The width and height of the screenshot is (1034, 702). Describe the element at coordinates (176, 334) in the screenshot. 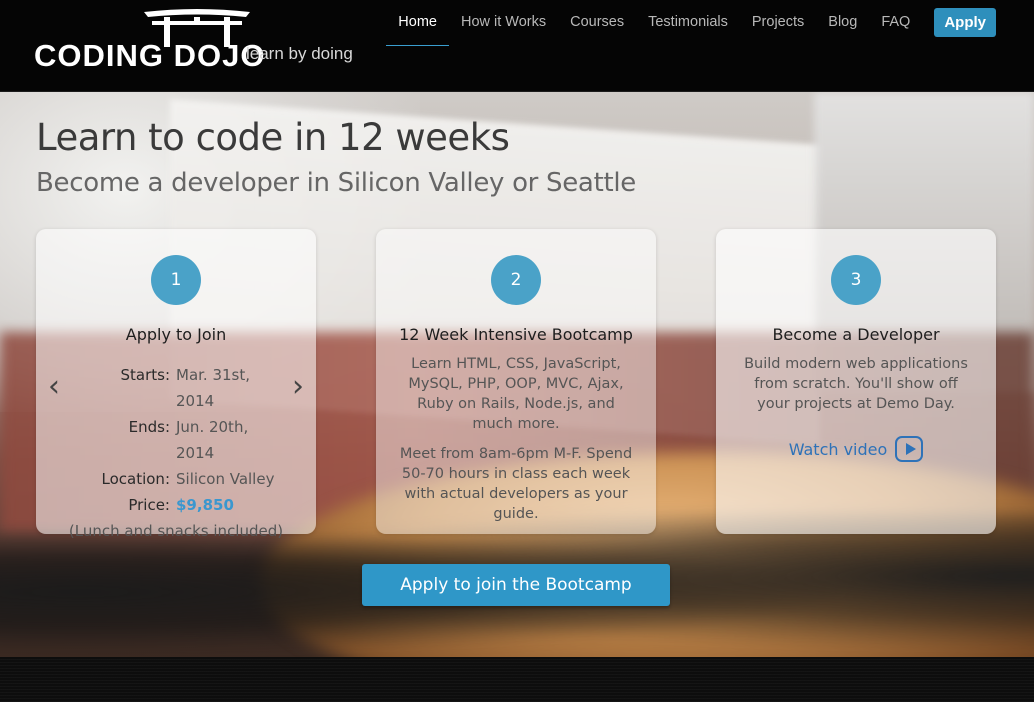

I see `card-title: Apply to Join` at that location.